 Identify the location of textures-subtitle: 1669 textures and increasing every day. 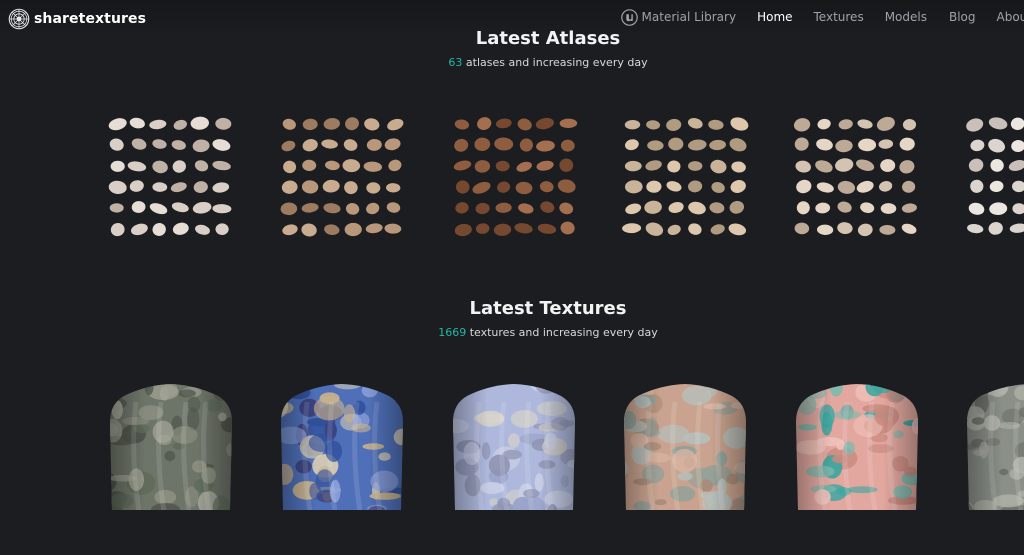
(512, 332).